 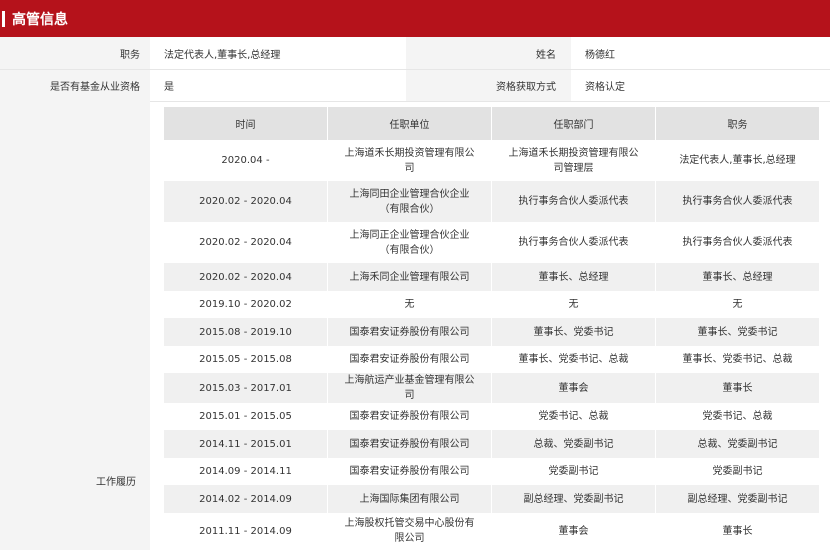 I want to click on position-value: 法定代表人,董事长,总经理, so click(x=222, y=55).